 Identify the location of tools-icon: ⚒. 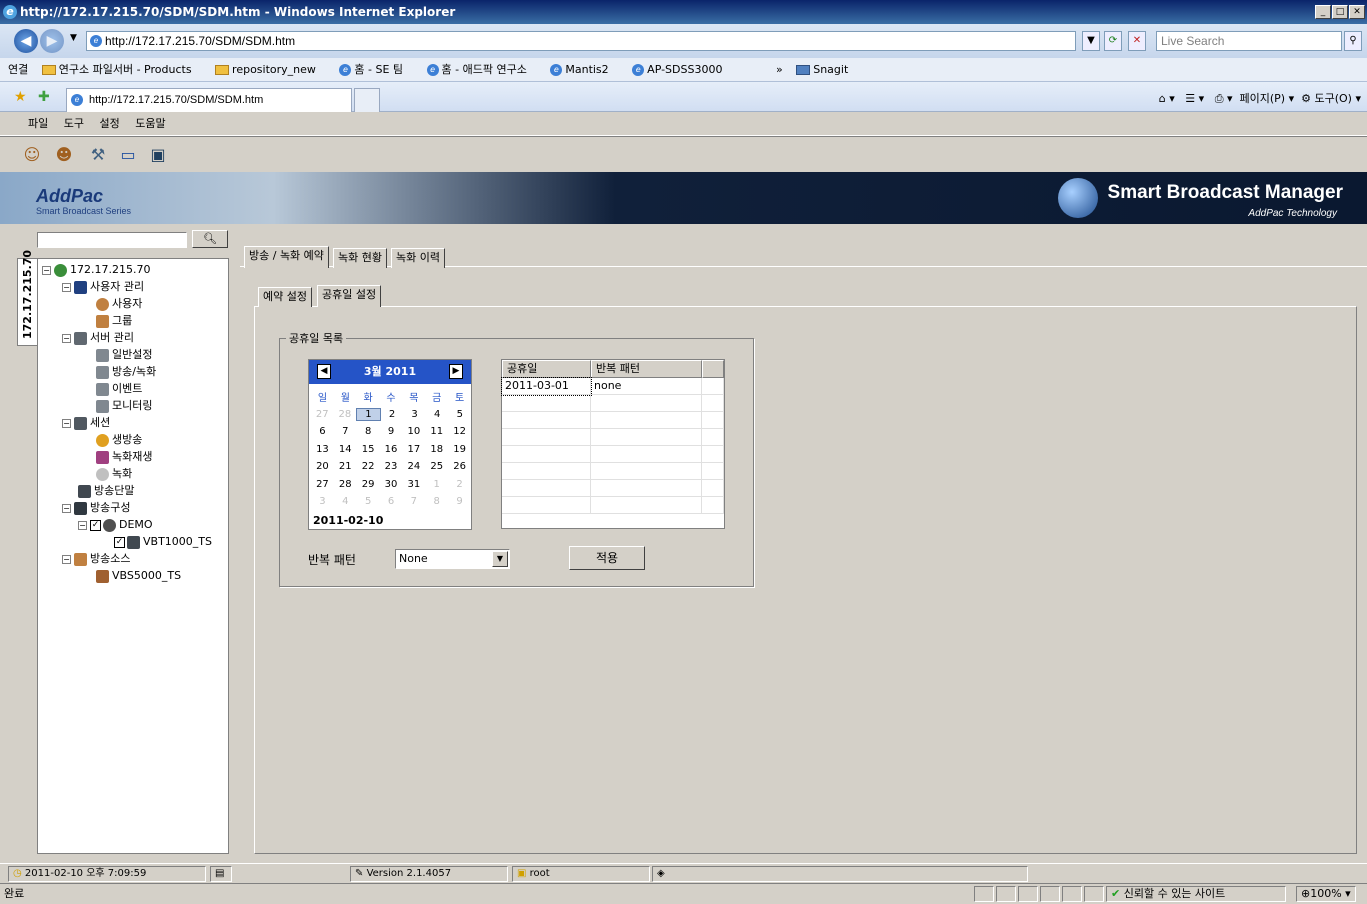
(98, 155).